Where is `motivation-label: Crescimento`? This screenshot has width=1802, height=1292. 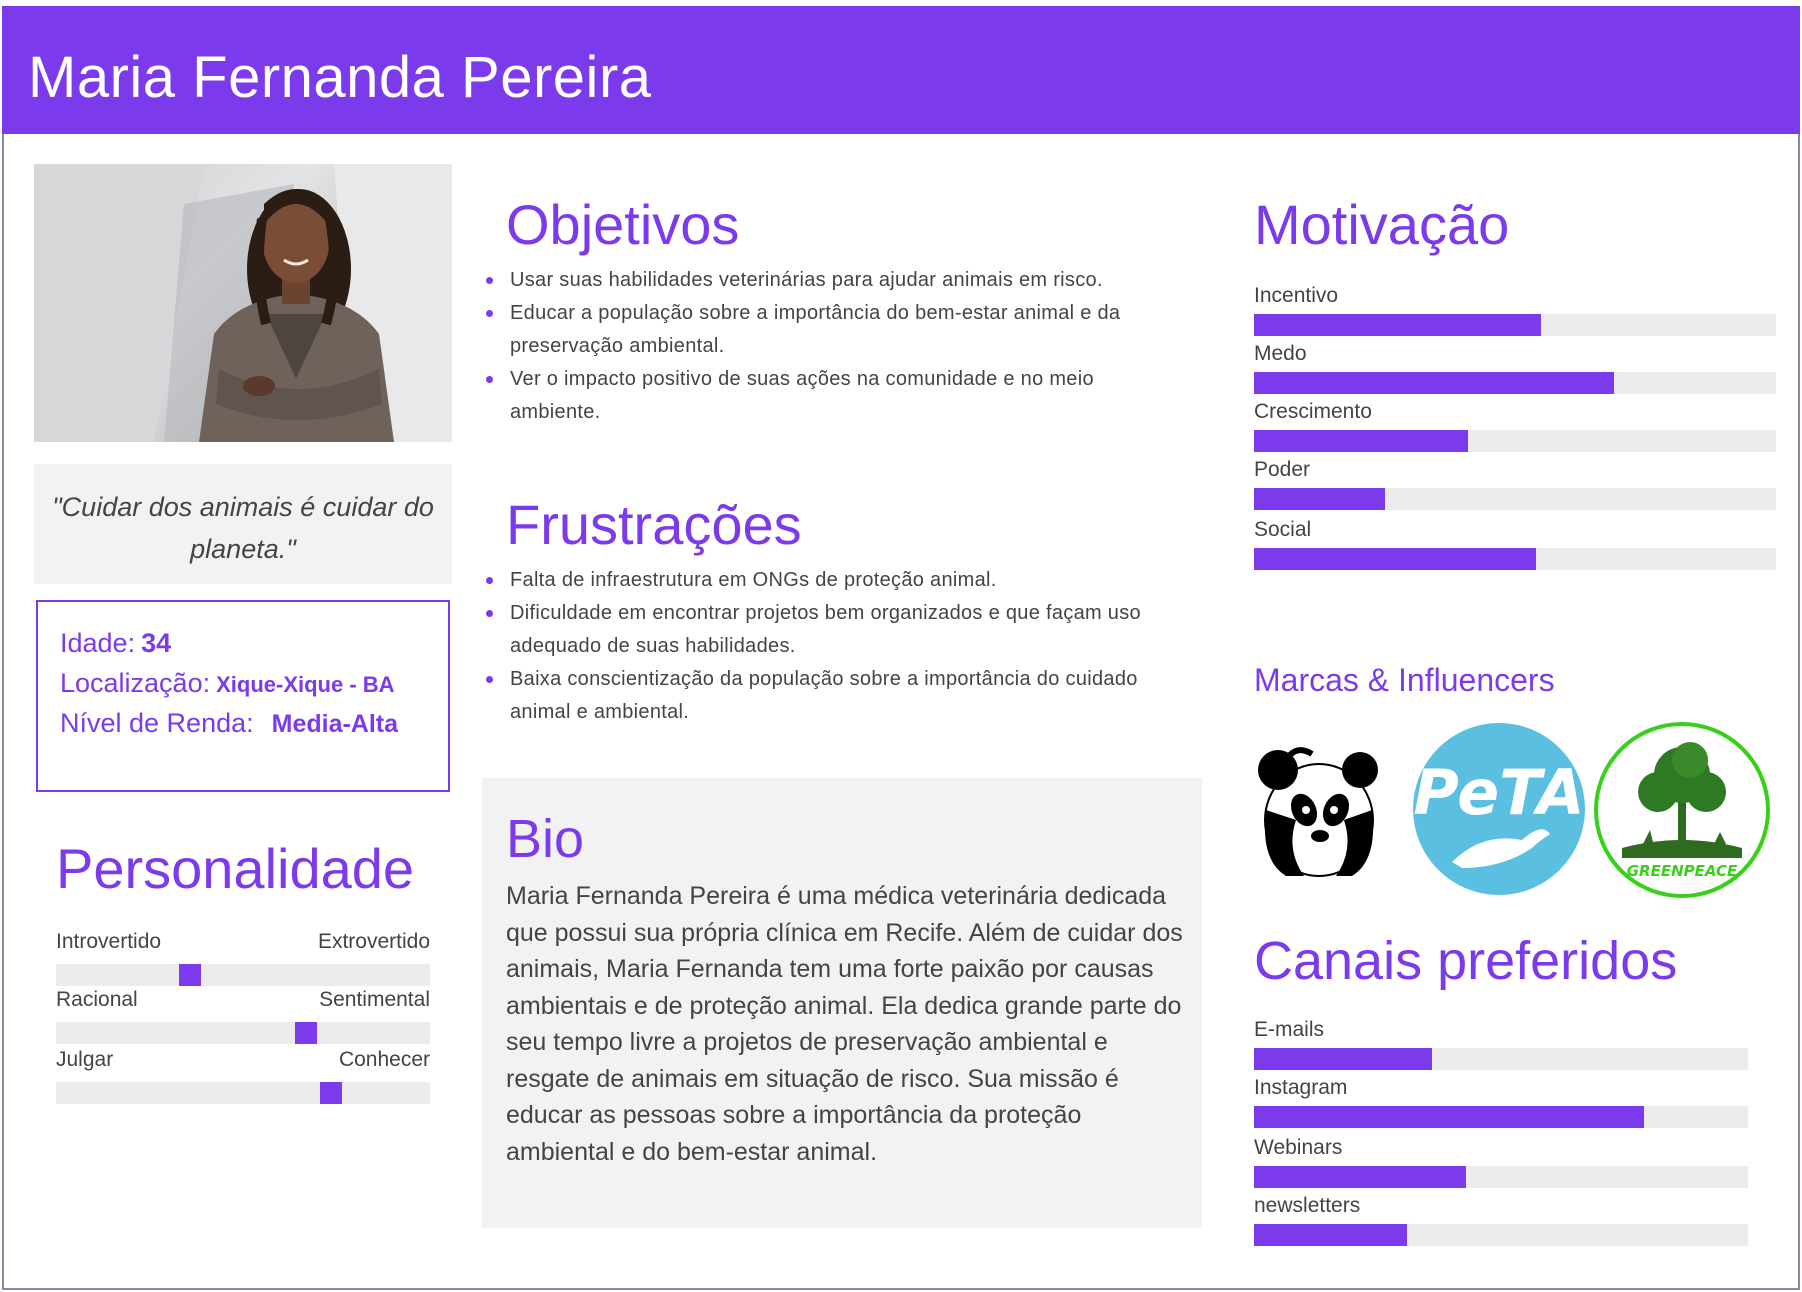
motivation-label: Crescimento is located at coordinates (1313, 411).